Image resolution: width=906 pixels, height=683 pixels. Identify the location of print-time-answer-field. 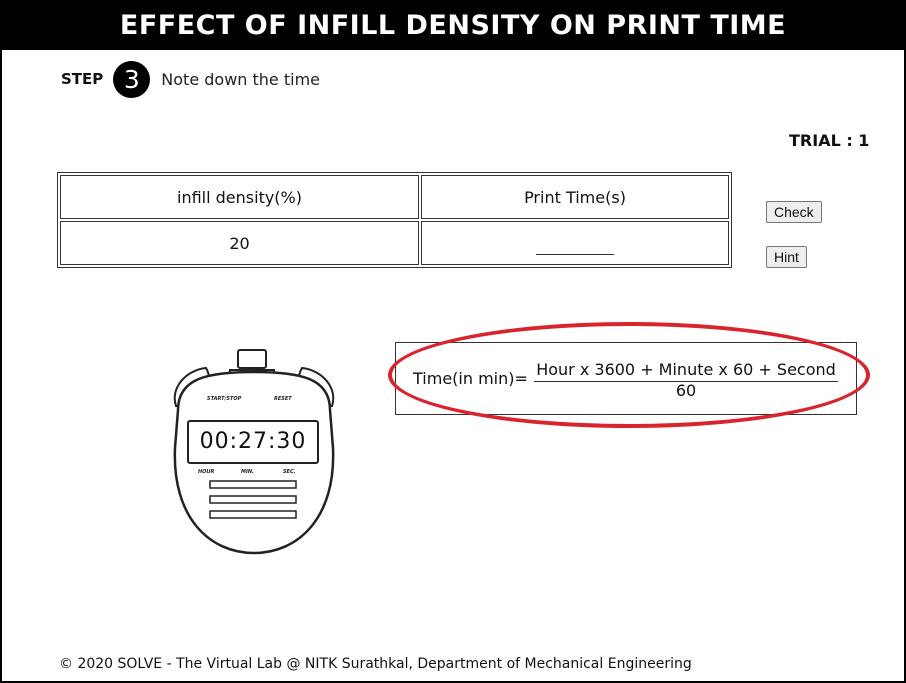
(575, 246).